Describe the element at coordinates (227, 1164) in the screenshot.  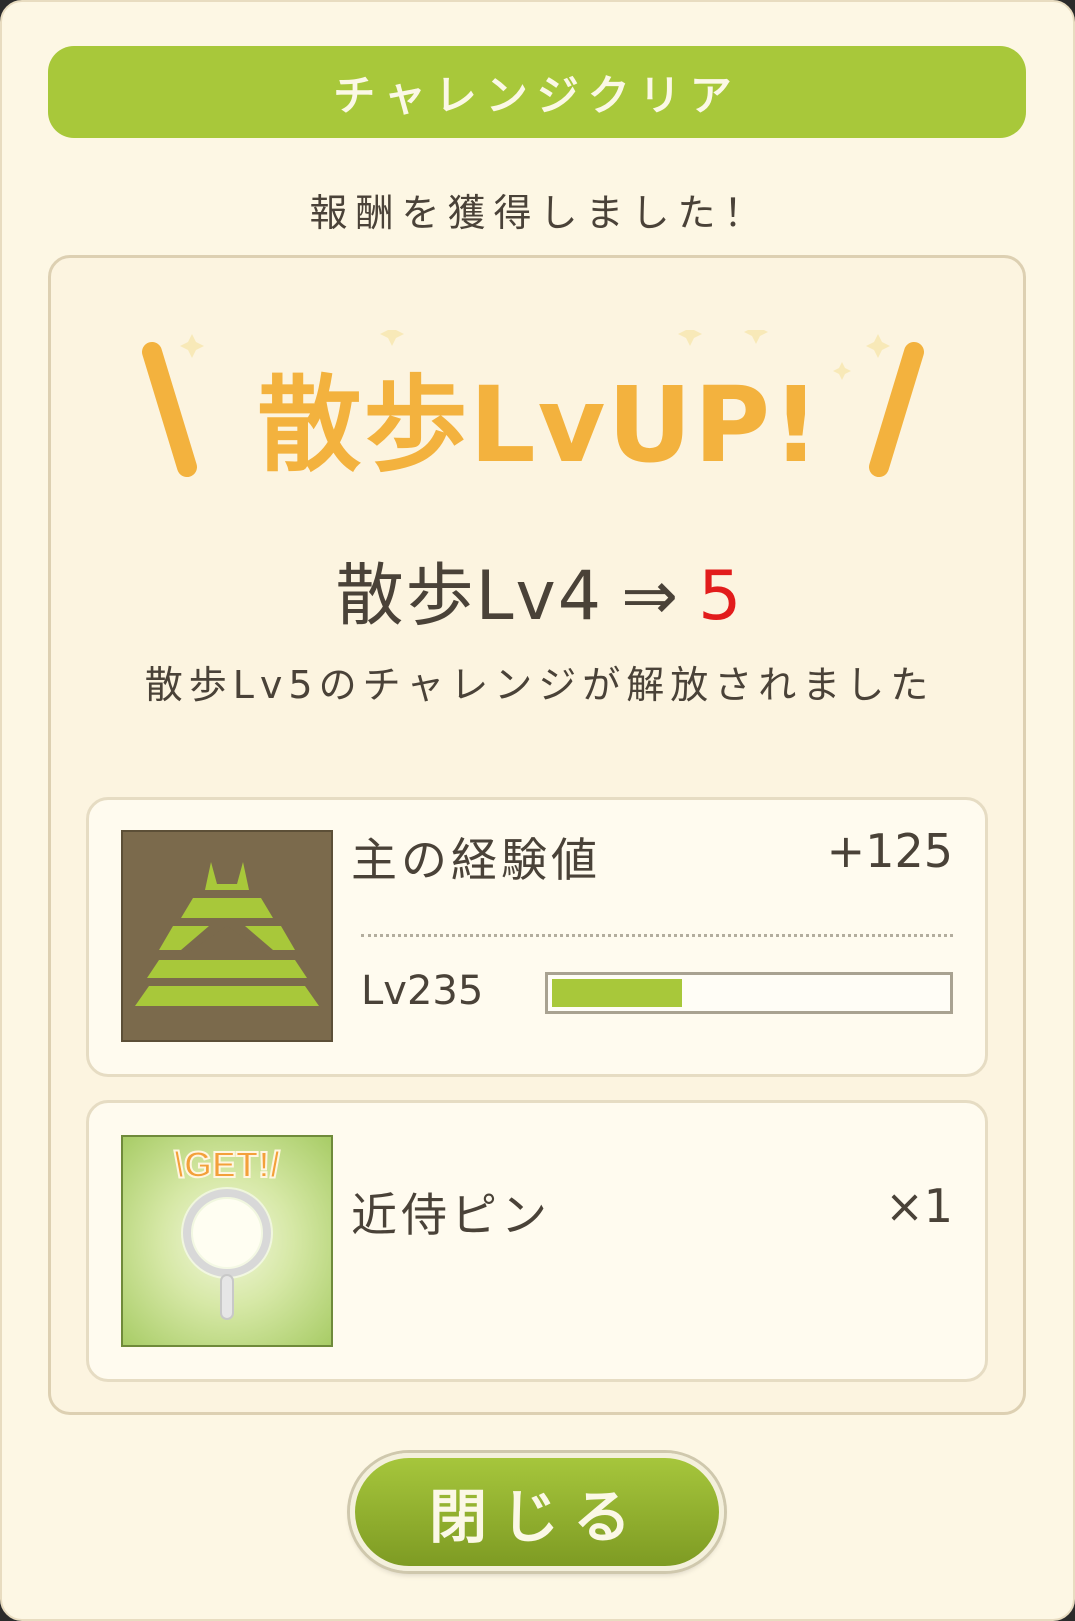
I see `get-badge: \GET!/` at that location.